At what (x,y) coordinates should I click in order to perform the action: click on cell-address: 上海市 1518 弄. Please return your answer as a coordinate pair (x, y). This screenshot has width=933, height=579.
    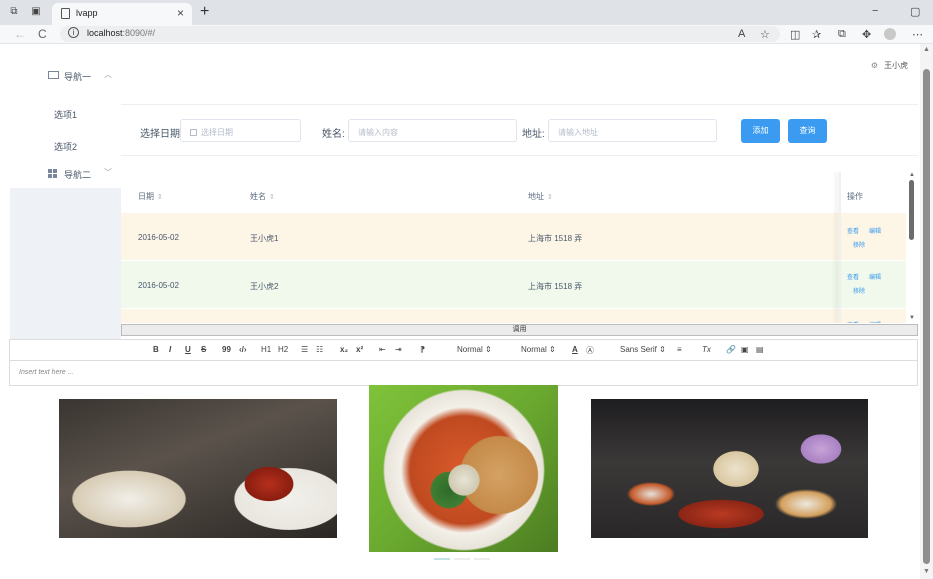
    Looking at the image, I should click on (555, 238).